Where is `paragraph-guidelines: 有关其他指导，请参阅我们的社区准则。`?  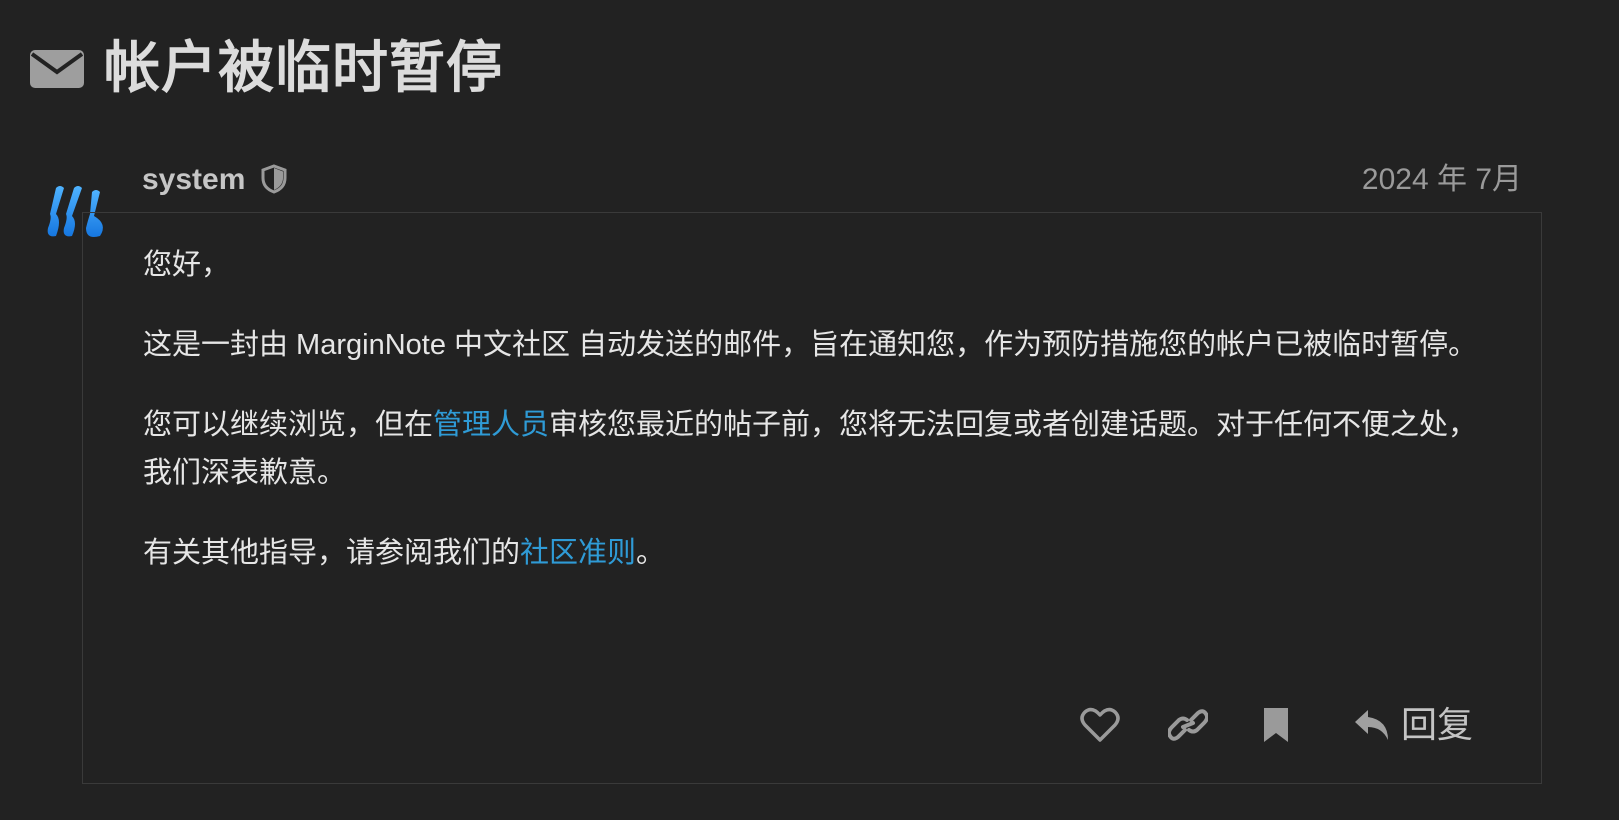 paragraph-guidelines: 有关其他指导，请参阅我们的社区准则。 is located at coordinates (823, 553).